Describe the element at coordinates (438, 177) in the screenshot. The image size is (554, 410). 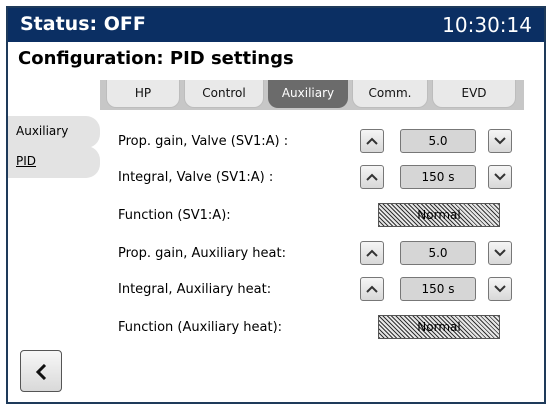
I see `integral-valve-value: 150 s` at that location.